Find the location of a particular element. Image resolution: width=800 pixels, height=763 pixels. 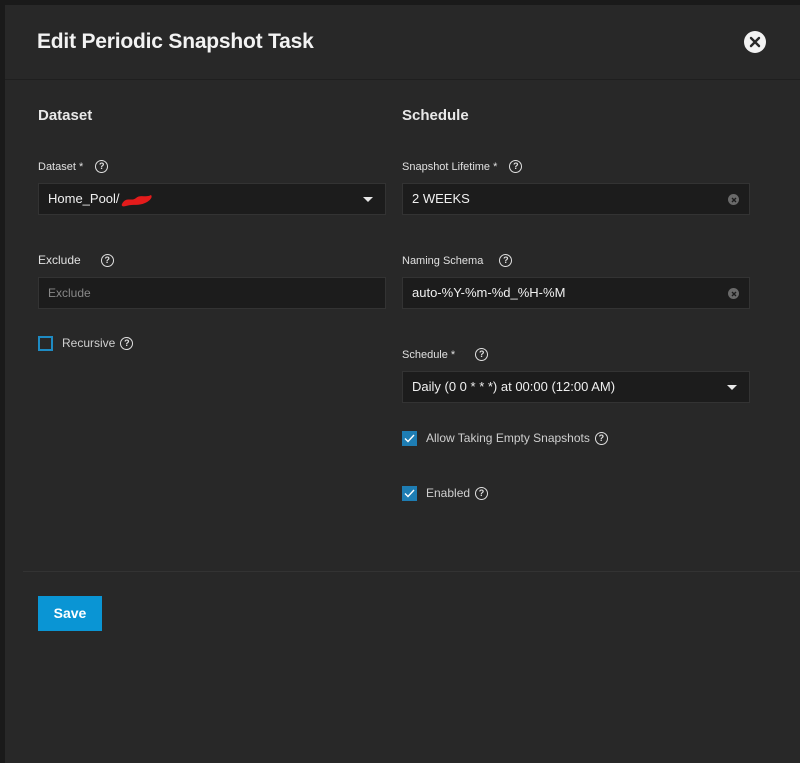

schedule-select: Daily (0 0 * * *) at 00:00 (12:00 AM) is located at coordinates (576, 387).